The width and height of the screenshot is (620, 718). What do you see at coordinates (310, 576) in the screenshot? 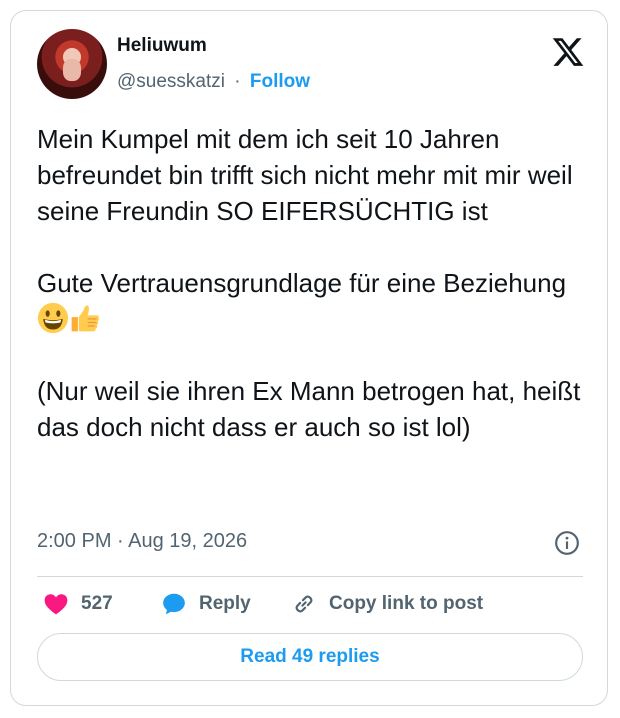
I see `divider` at bounding box center [310, 576].